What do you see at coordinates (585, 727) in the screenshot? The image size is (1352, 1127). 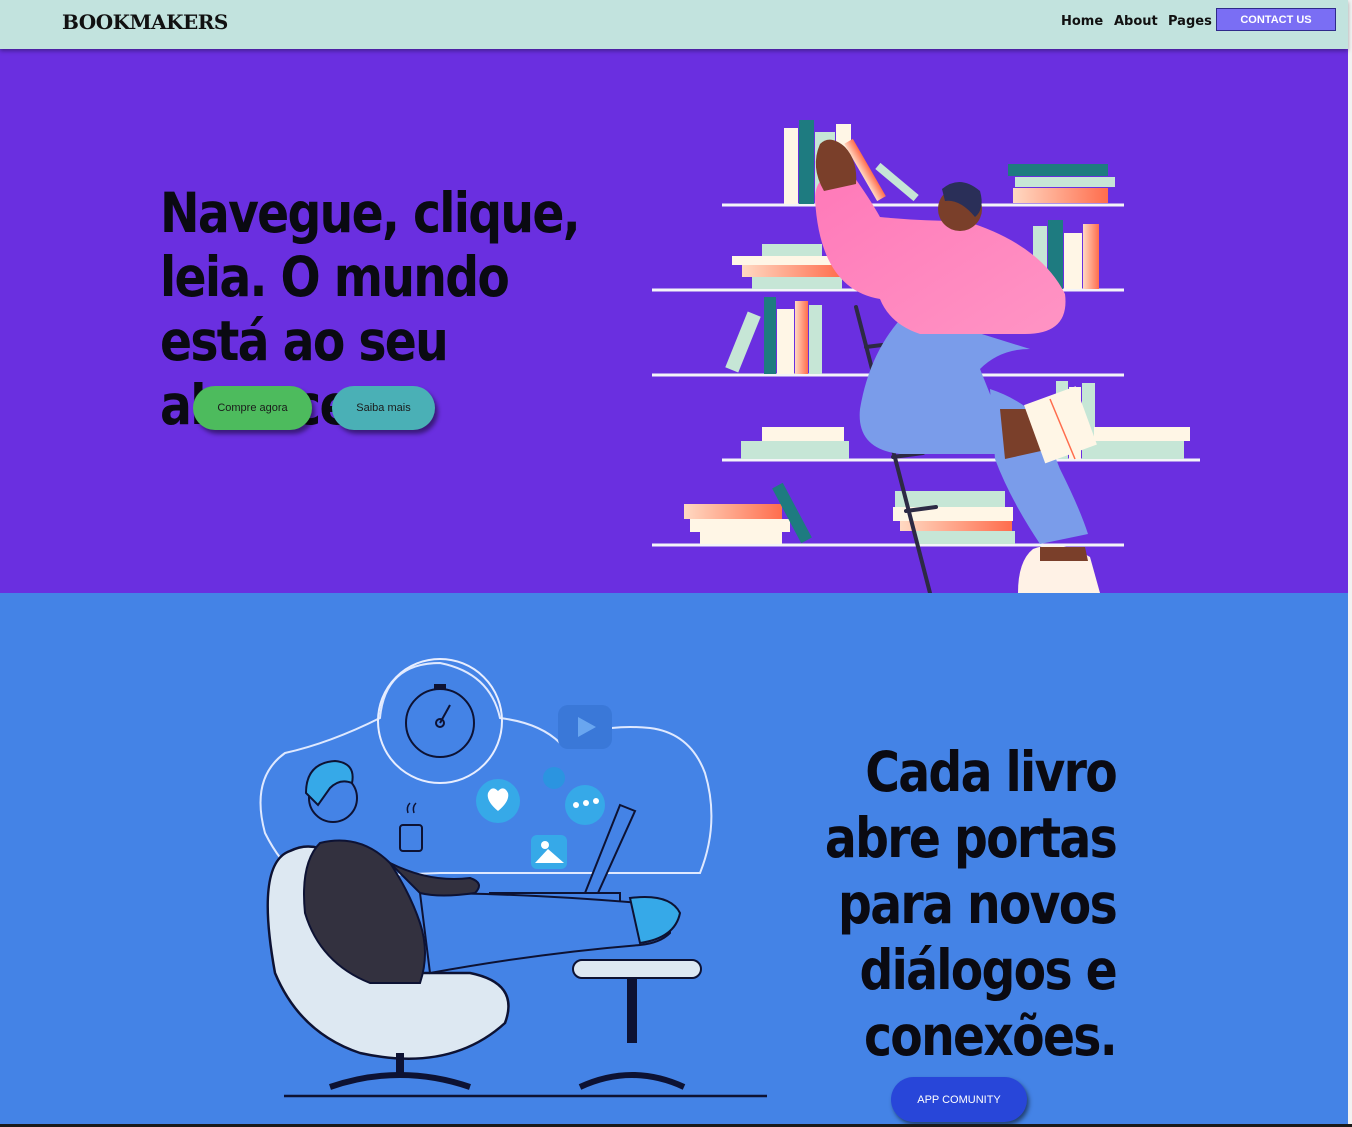 I see `play-icon` at bounding box center [585, 727].